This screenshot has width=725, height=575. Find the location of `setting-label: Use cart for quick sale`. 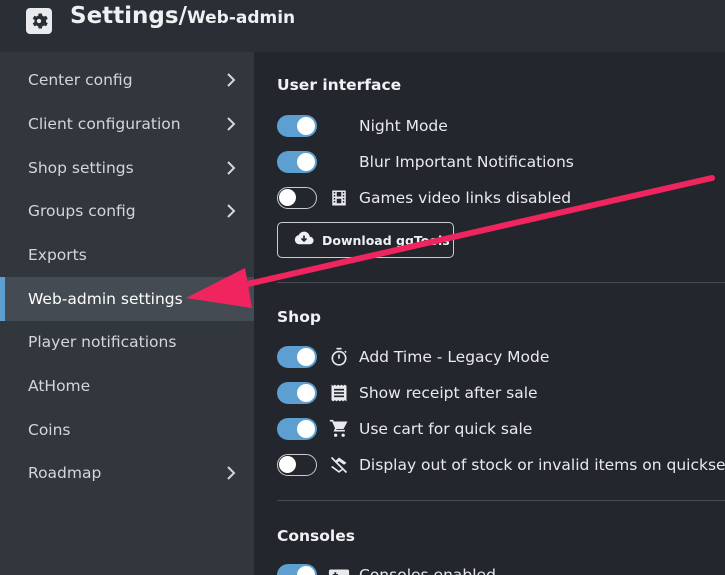

setting-label: Use cart for quick sale is located at coordinates (446, 429).